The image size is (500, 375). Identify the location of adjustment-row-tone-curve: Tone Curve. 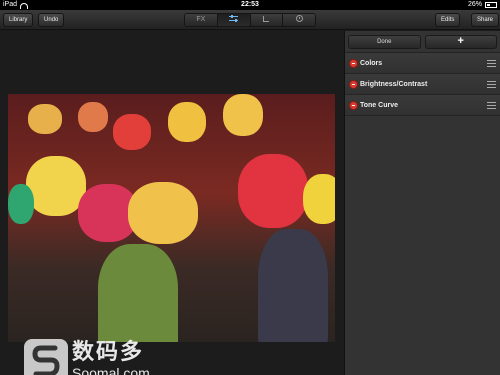
(422, 105).